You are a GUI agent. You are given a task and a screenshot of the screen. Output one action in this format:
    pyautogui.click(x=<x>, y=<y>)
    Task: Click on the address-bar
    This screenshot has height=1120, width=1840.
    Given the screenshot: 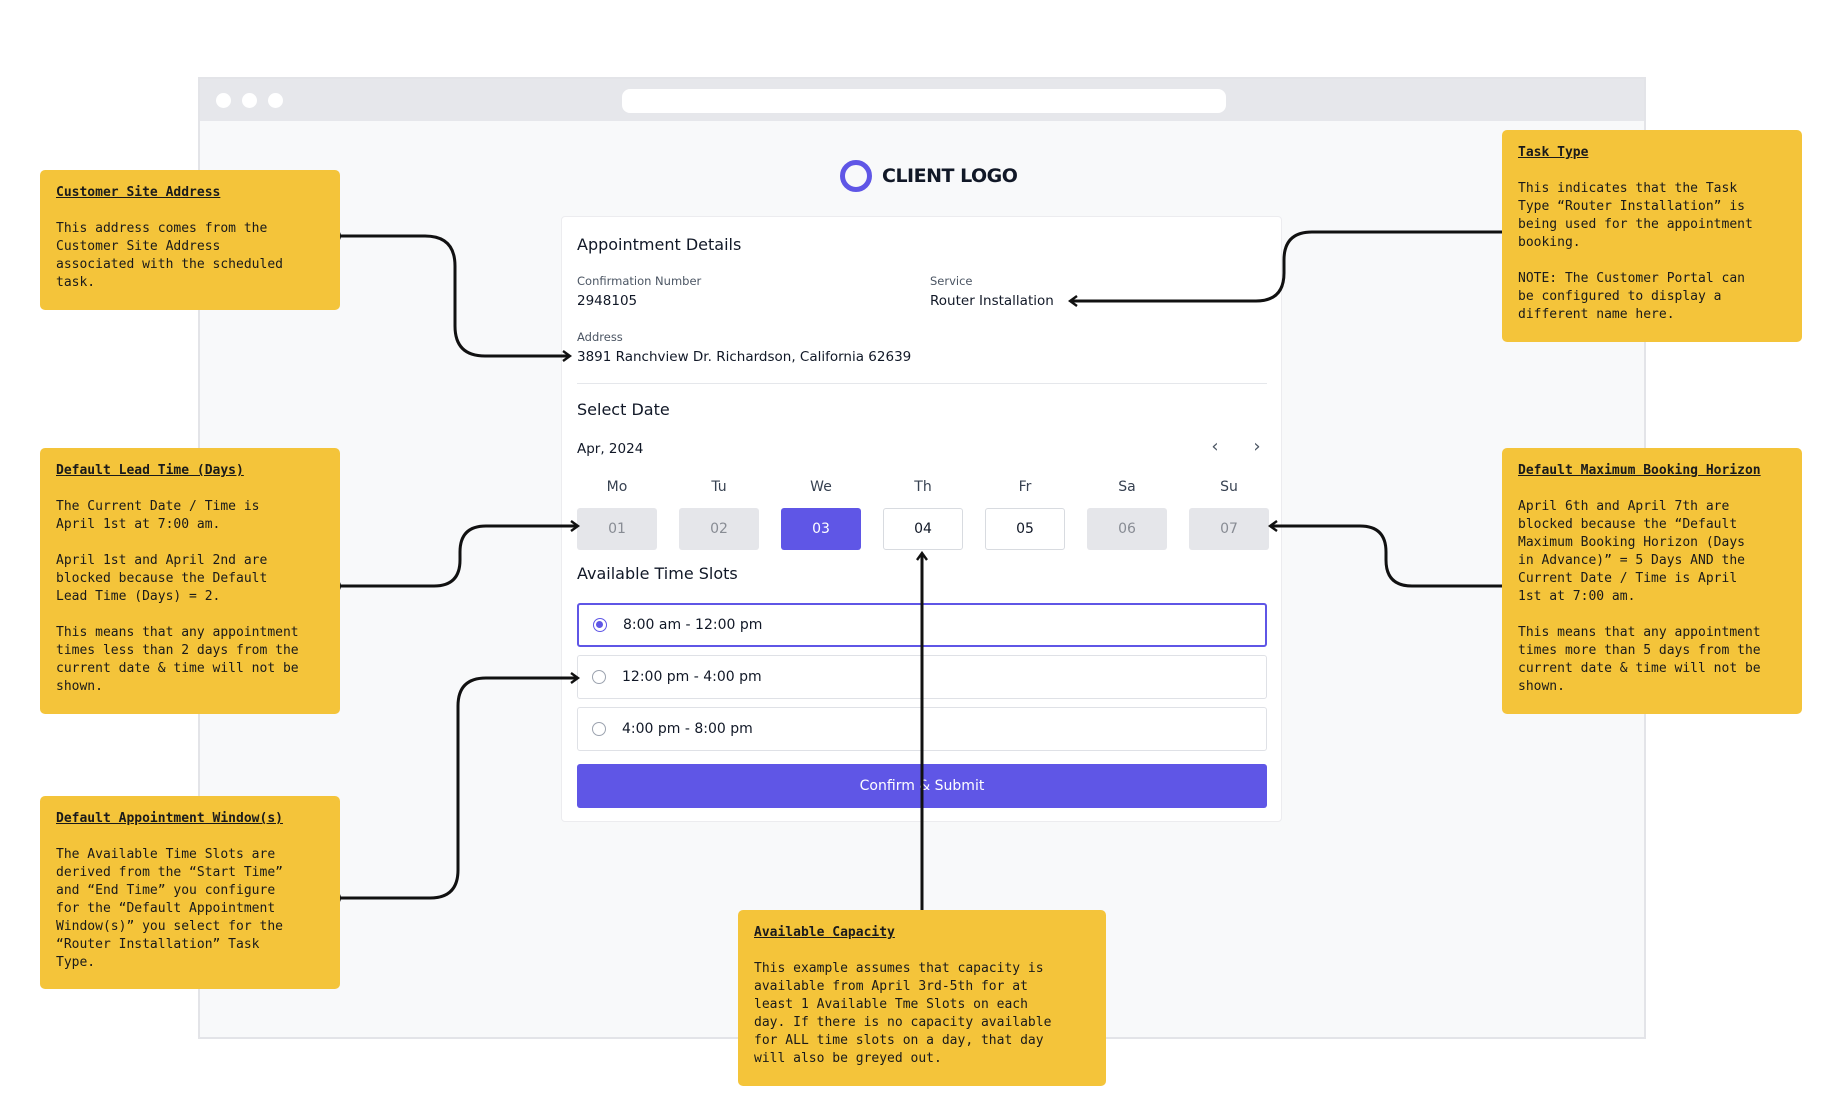 What is the action you would take?
    pyautogui.click(x=924, y=101)
    